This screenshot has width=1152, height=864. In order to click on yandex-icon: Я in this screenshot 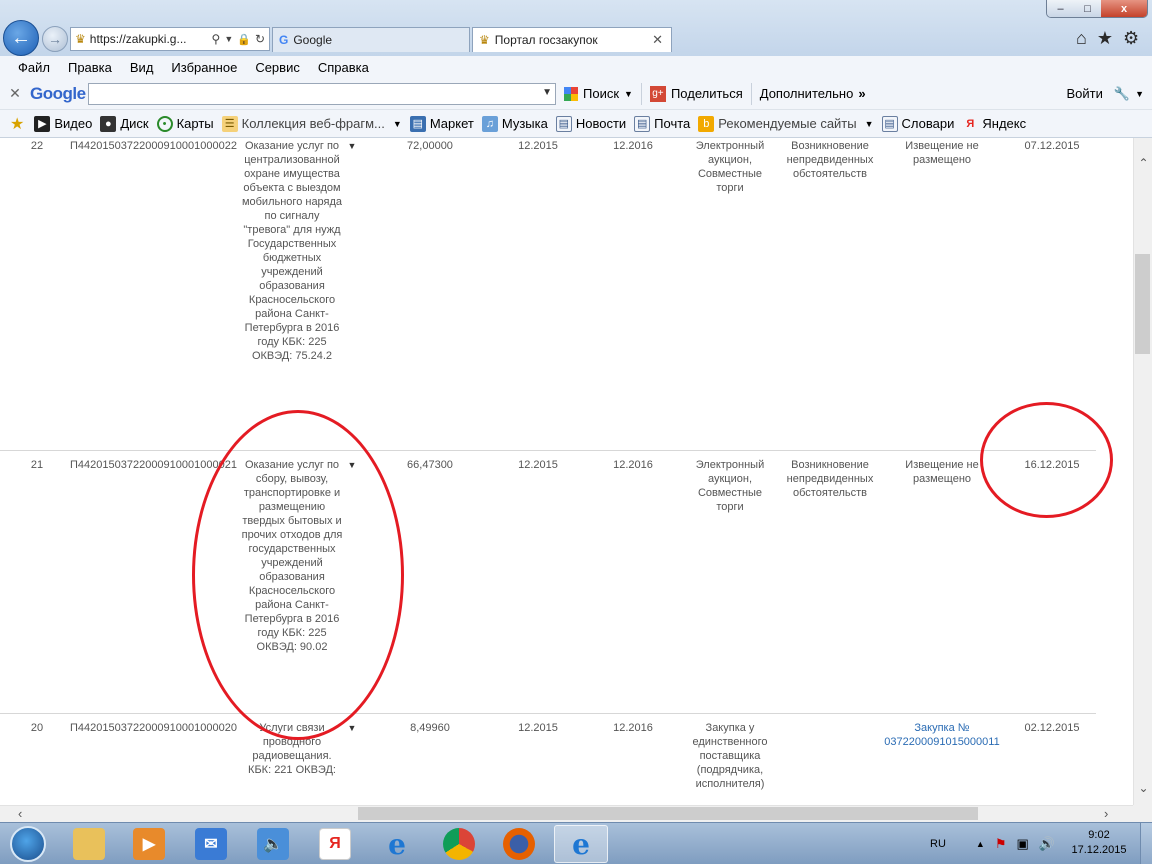, I will do `click(335, 844)`.